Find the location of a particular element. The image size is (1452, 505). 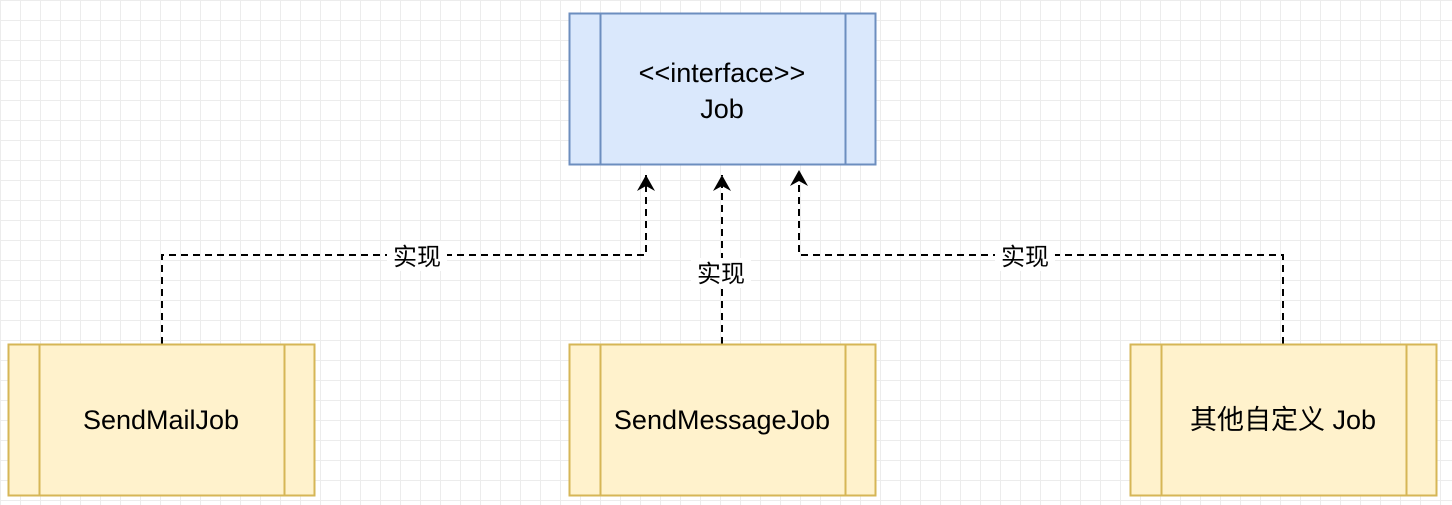

edge-customjob-to-job: 实现 is located at coordinates (1037, 257).